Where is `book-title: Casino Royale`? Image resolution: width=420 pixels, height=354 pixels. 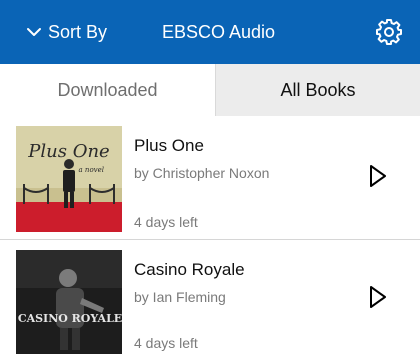 book-title: Casino Royale is located at coordinates (189, 269).